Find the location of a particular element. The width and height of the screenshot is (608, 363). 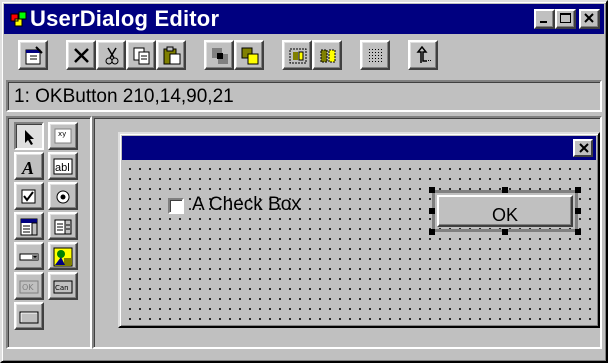

check-box-icon is located at coordinates (28, 196).